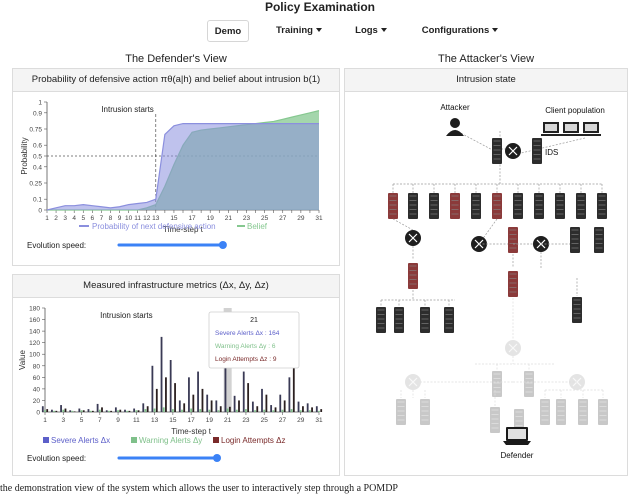  Describe the element at coordinates (517, 434) in the screenshot. I see `laptop-display` at that location.